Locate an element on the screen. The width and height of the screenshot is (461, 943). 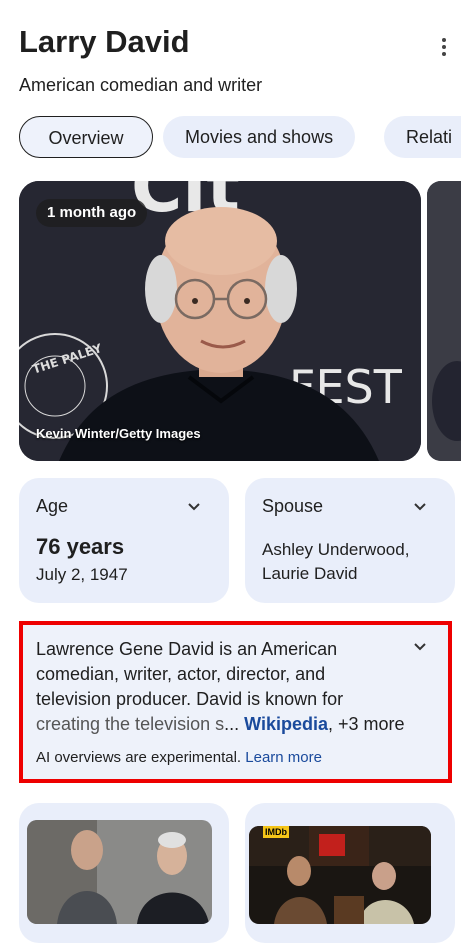
tab-overview: Overview is located at coordinates (86, 137).